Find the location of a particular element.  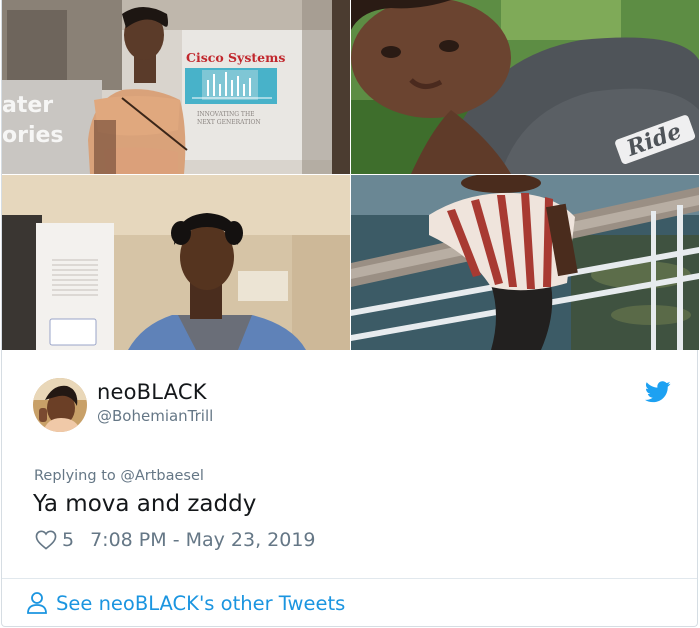

photo-railing is located at coordinates (525, 262).